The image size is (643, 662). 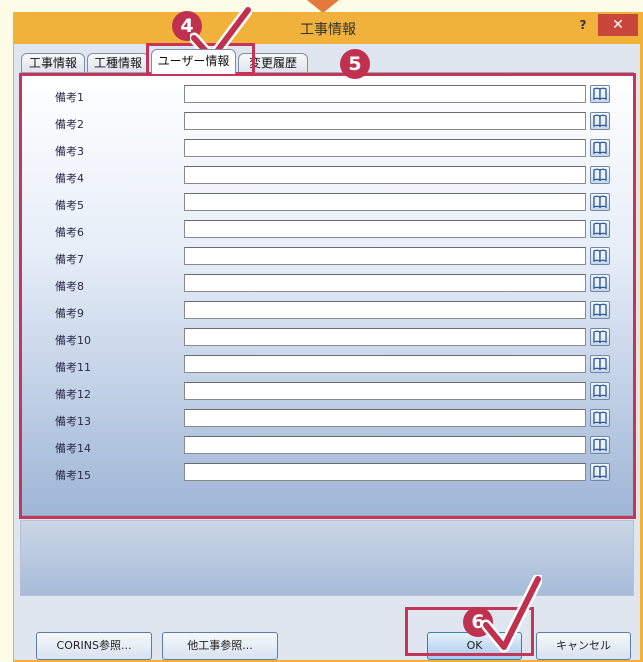 I want to click on remark-label: 備考1, so click(x=69, y=97).